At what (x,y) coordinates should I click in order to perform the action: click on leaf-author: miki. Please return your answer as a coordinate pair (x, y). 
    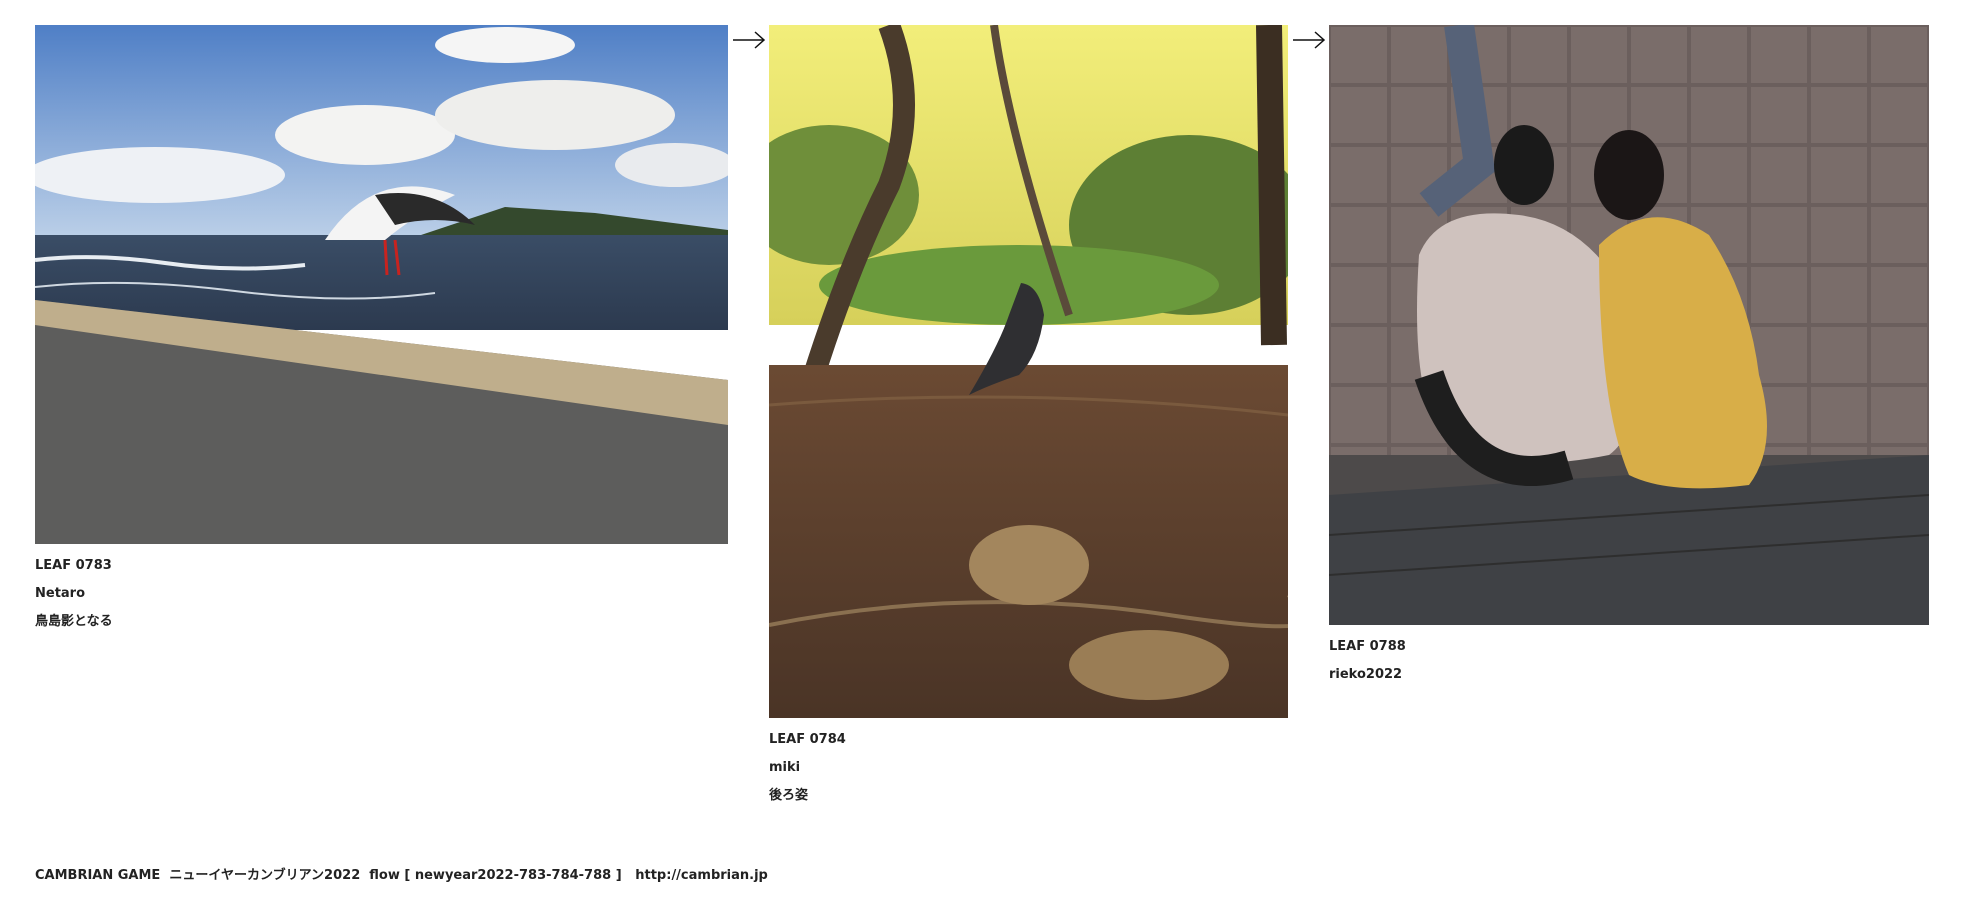
    Looking at the image, I should click on (1028, 768).